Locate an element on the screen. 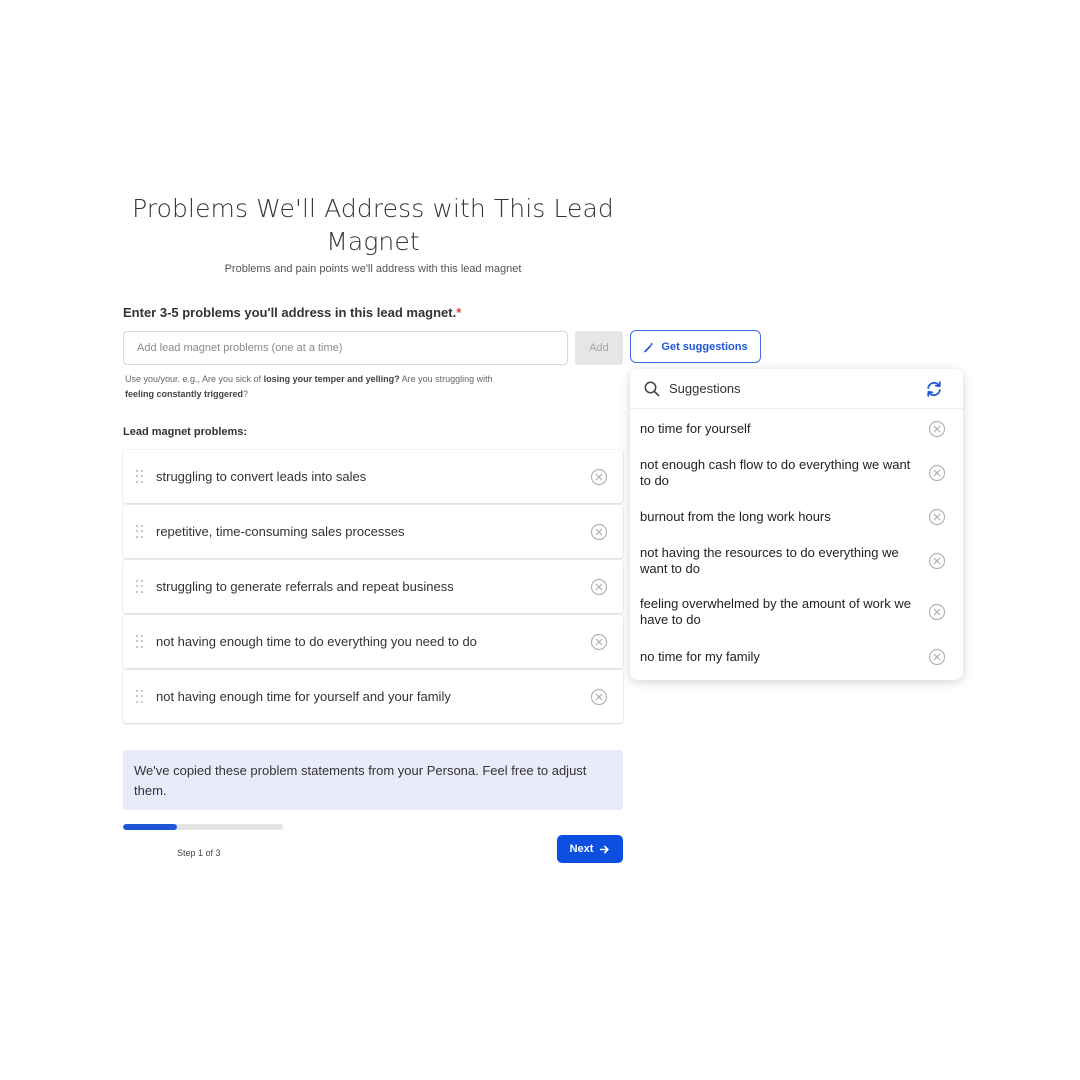 This screenshot has height=1080, width=1080. step-indicator: Step 1 of 3 is located at coordinates (199, 853).